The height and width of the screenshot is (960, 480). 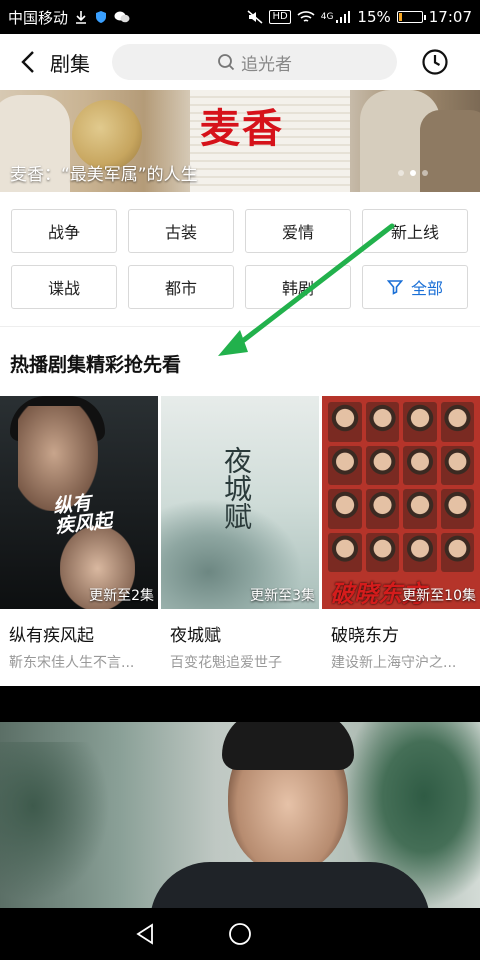 I want to click on category-war: 战争, so click(x=64, y=231).